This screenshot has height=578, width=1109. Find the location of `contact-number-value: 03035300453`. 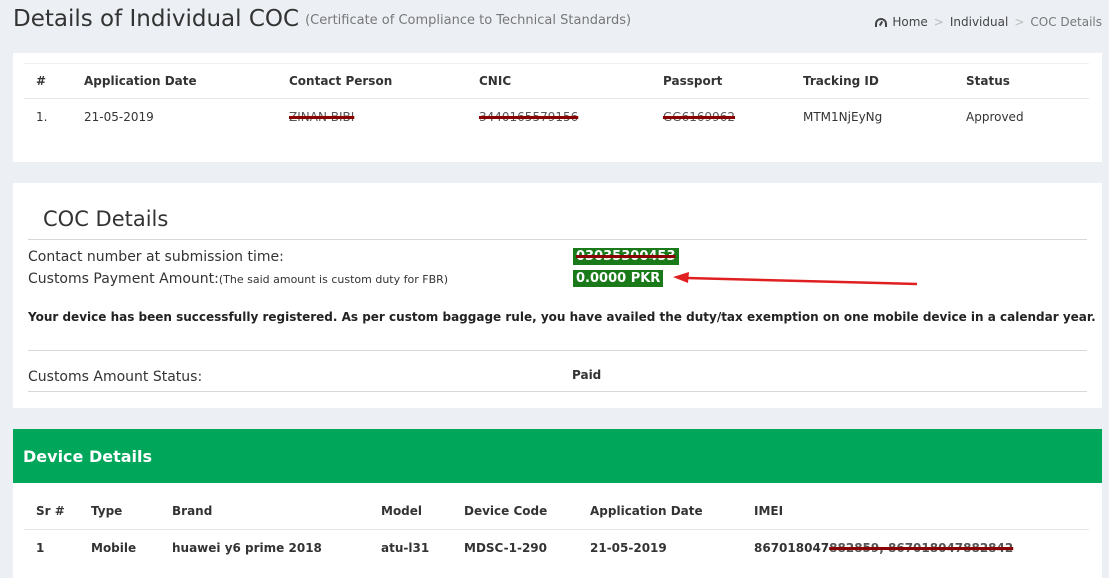

contact-number-value: 03035300453 is located at coordinates (626, 256).